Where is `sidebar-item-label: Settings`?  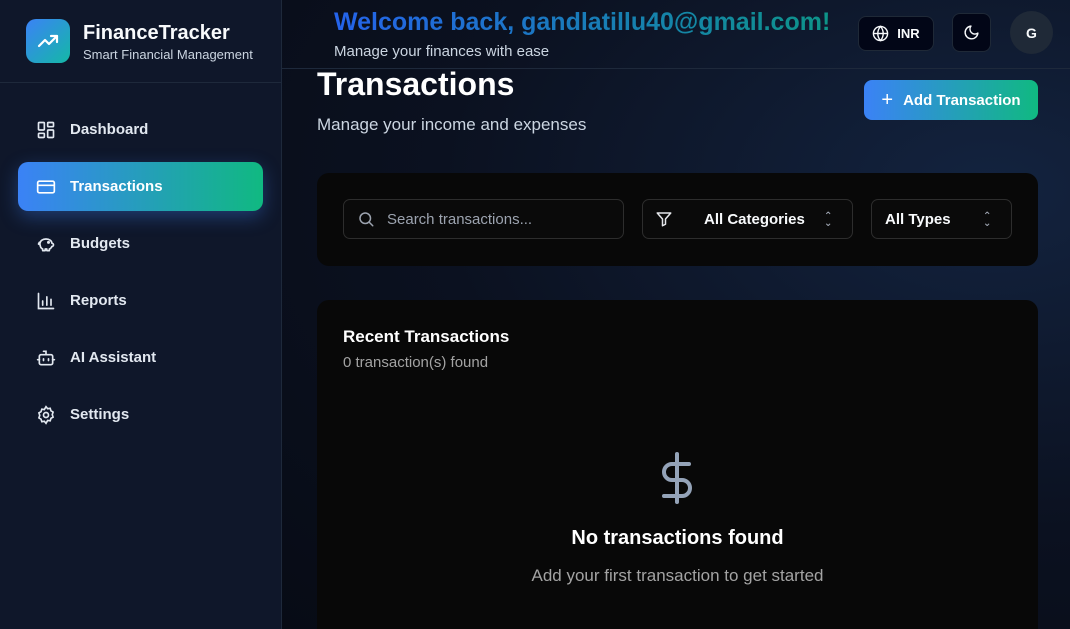
sidebar-item-label: Settings is located at coordinates (100, 414).